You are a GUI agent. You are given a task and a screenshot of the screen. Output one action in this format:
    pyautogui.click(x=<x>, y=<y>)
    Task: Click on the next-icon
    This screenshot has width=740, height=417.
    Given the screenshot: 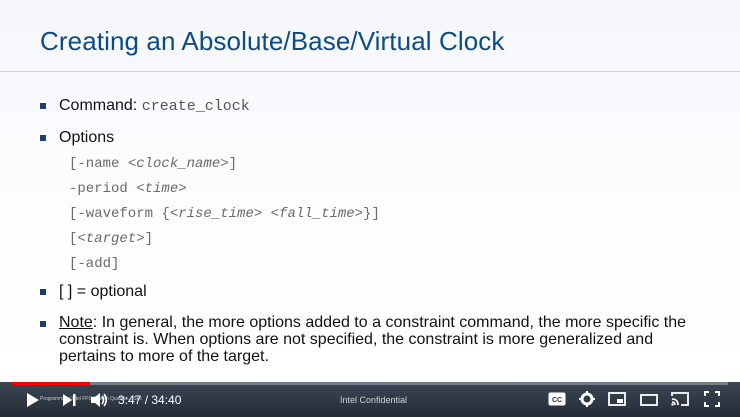 What is the action you would take?
    pyautogui.click(x=69, y=402)
    